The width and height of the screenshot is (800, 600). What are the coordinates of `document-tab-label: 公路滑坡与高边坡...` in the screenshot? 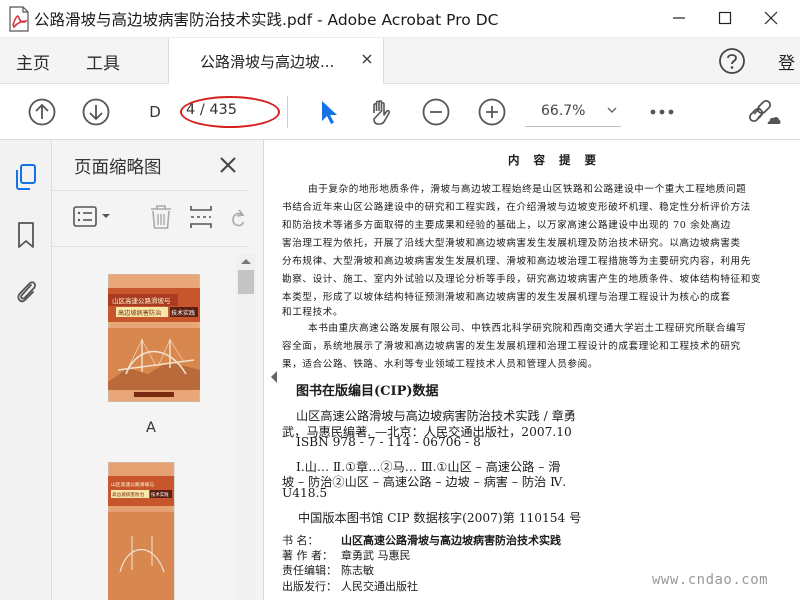 It's located at (267, 62).